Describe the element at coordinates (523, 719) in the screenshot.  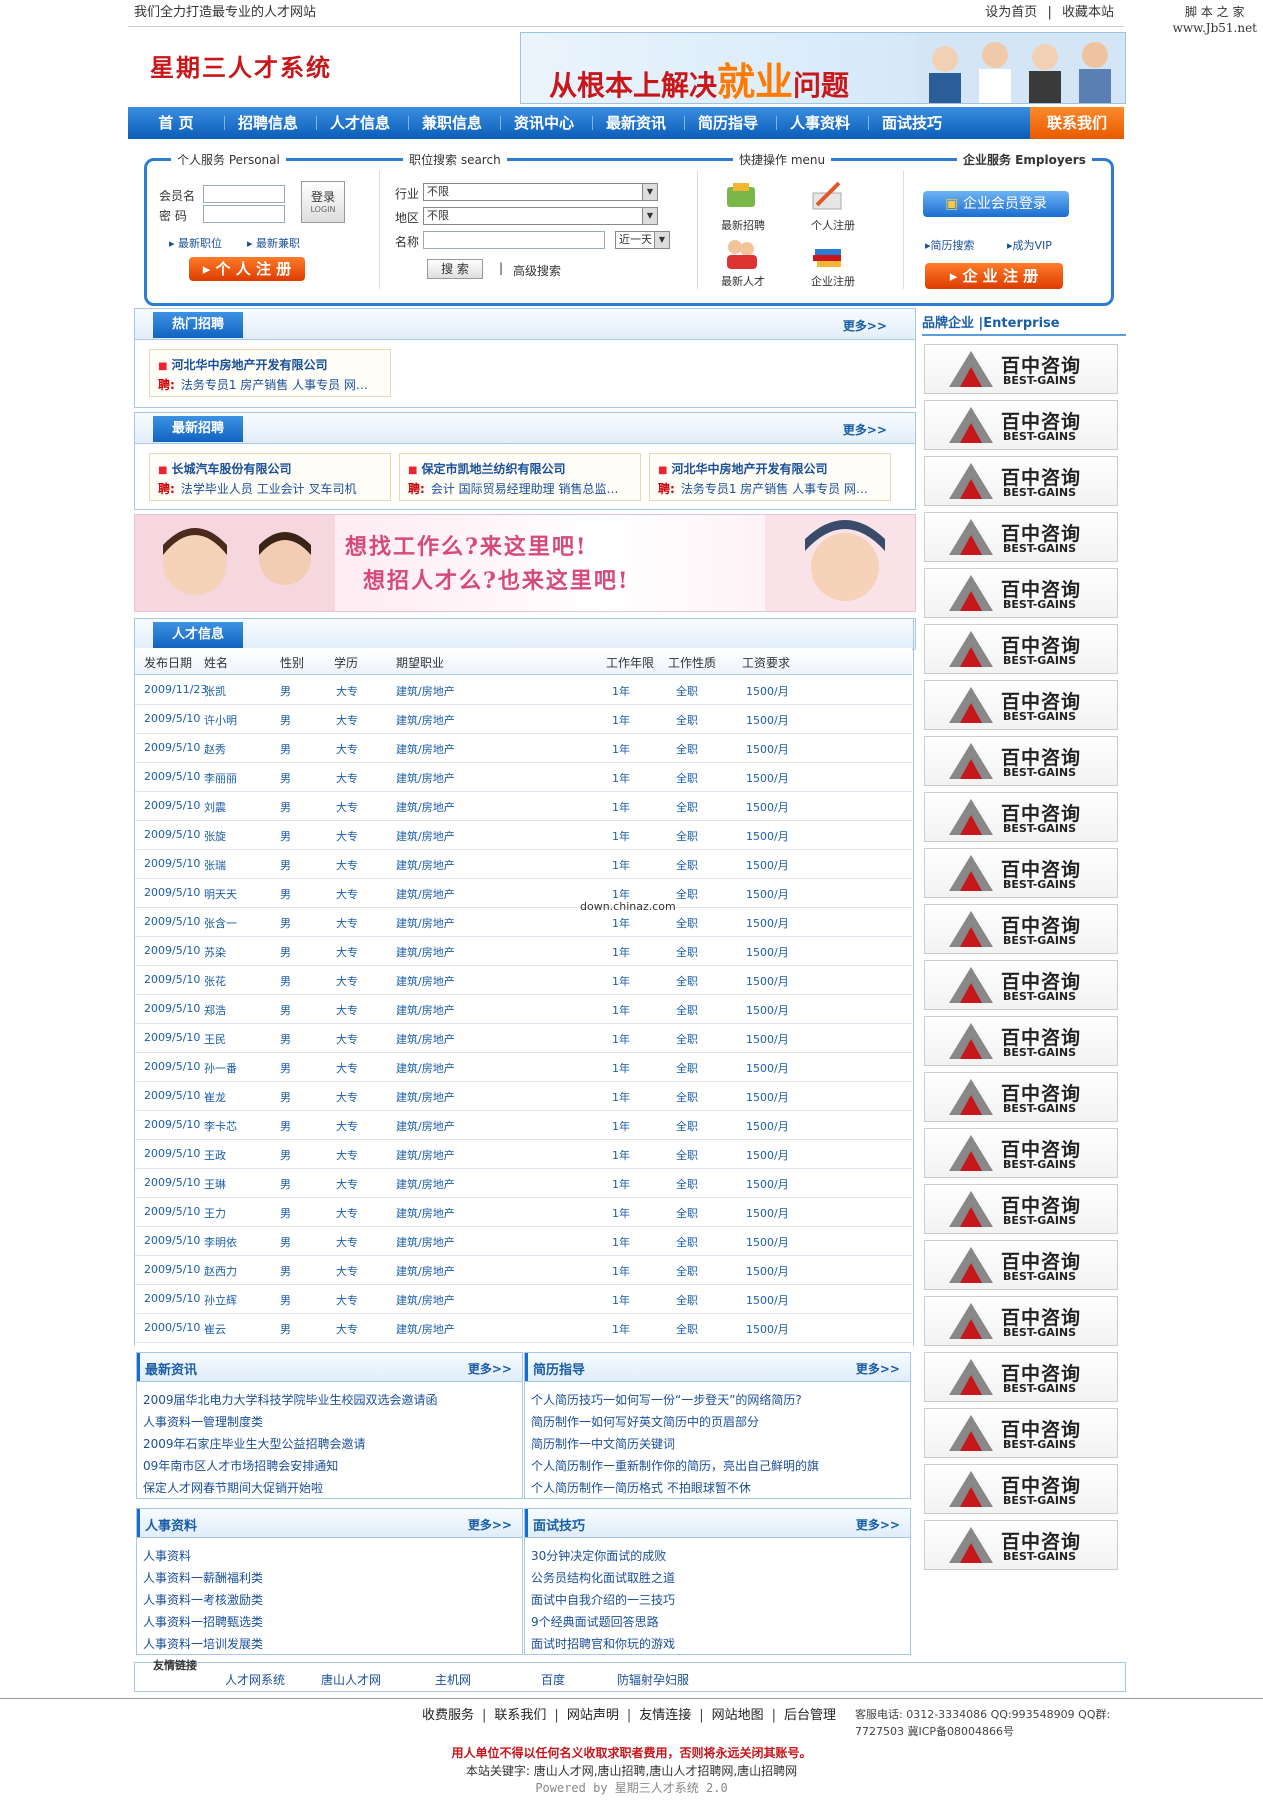
I see `table-row: 2009/5/10 许小明 男 大专 建筑/房地产 1年 全职 1500/月` at that location.